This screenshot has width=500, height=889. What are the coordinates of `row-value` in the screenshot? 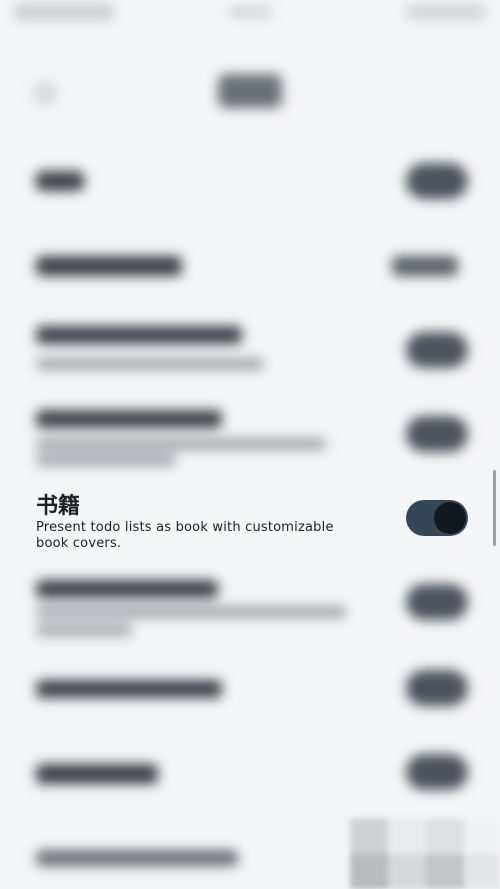 It's located at (425, 266).